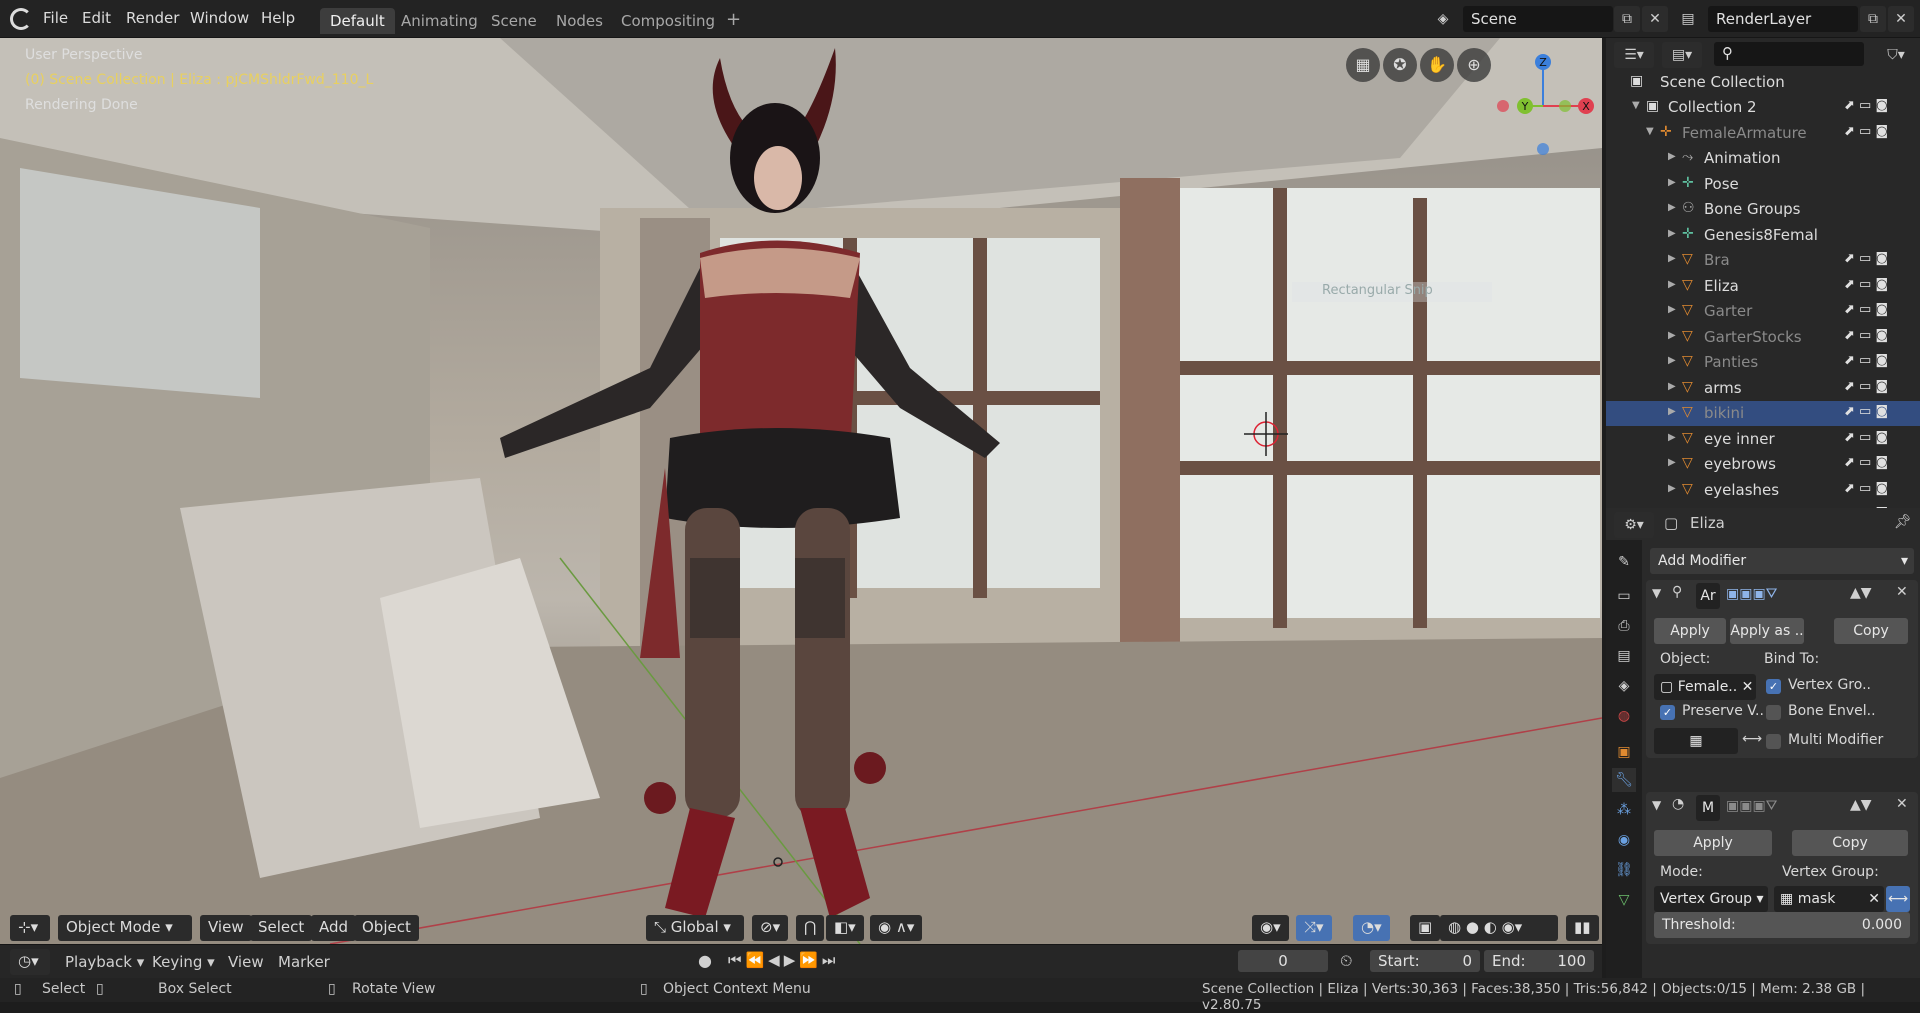  I want to click on start-frame-field: Start: 0, so click(1425, 961).